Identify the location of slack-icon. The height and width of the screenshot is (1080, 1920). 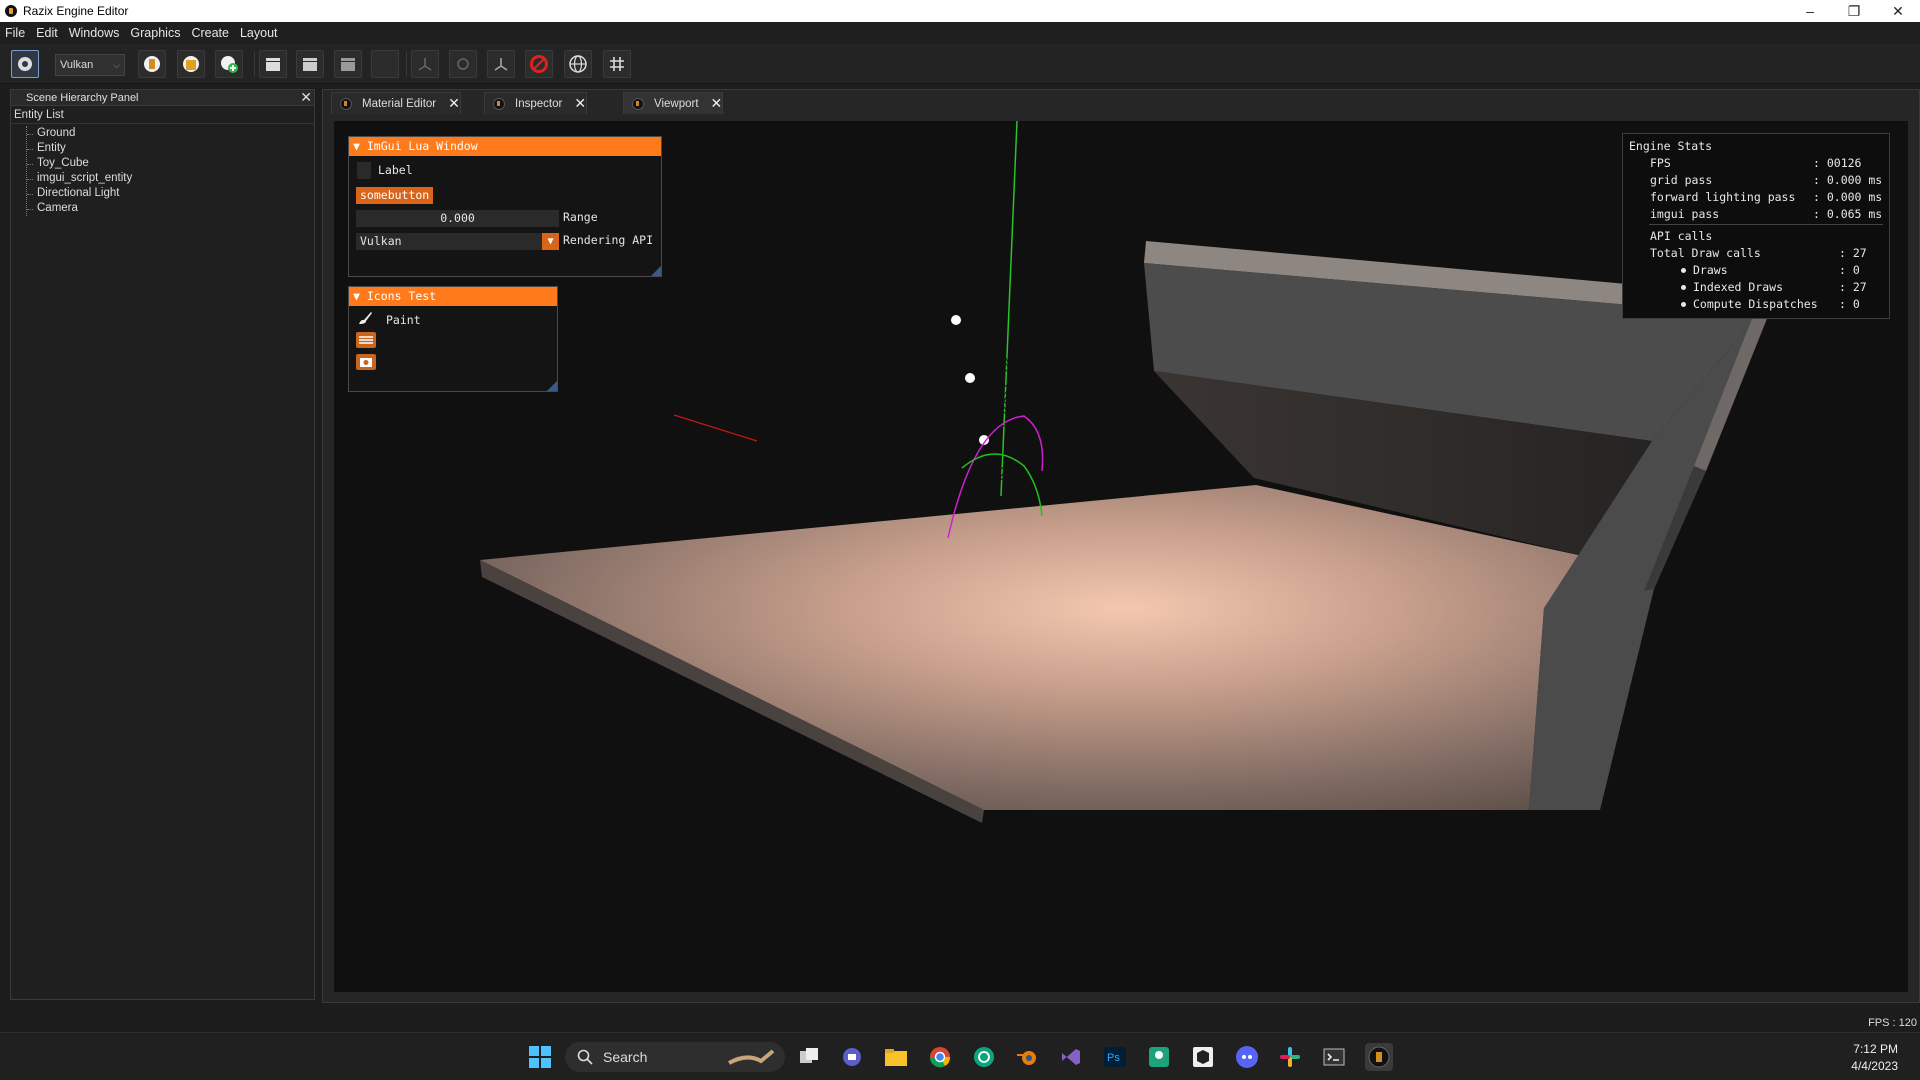
(1290, 1057).